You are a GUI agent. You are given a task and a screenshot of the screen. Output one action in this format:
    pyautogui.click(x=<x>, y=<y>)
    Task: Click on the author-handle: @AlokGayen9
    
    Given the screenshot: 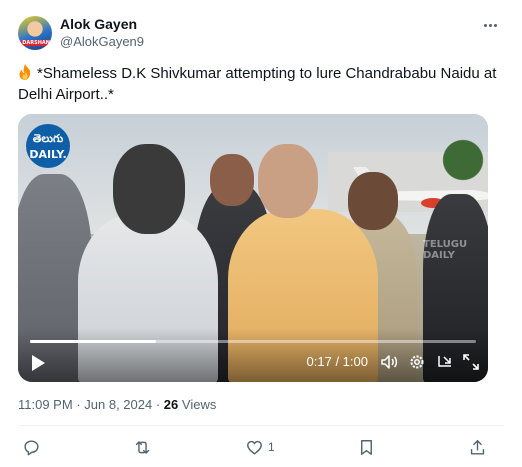 What is the action you would take?
    pyautogui.click(x=102, y=41)
    